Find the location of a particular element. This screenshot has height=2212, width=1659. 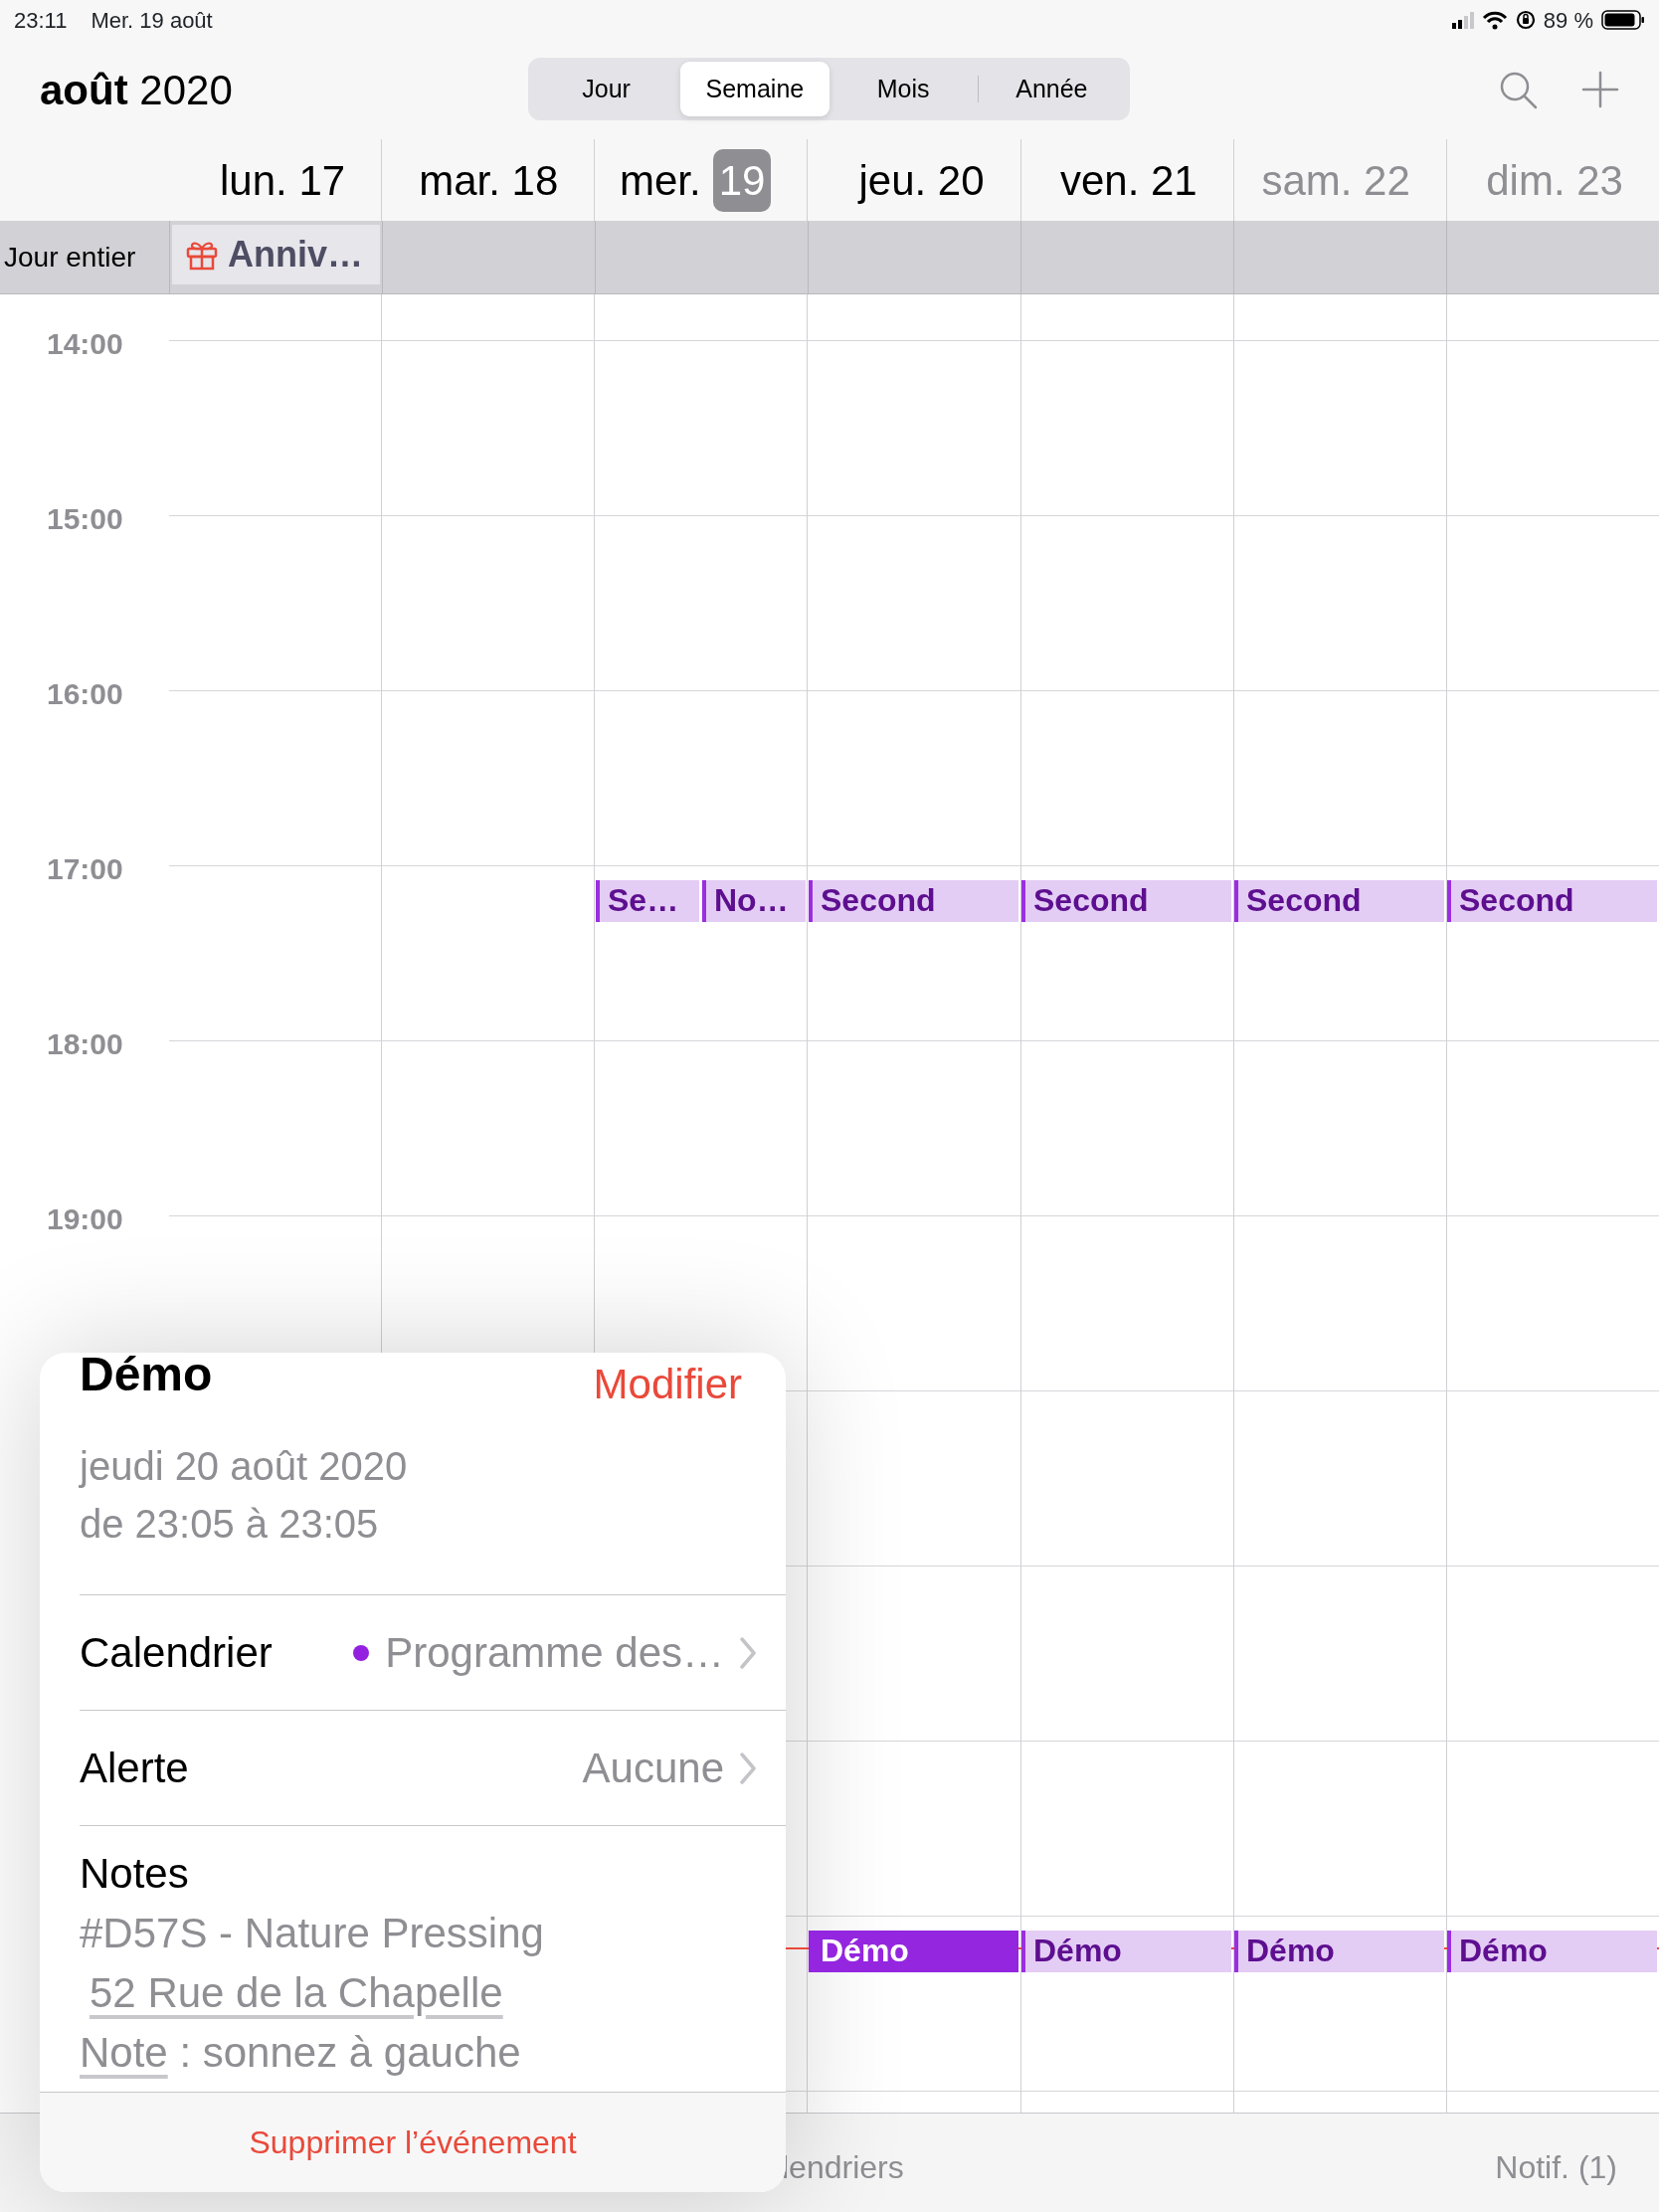

row-label: Calendrier is located at coordinates (176, 1653).